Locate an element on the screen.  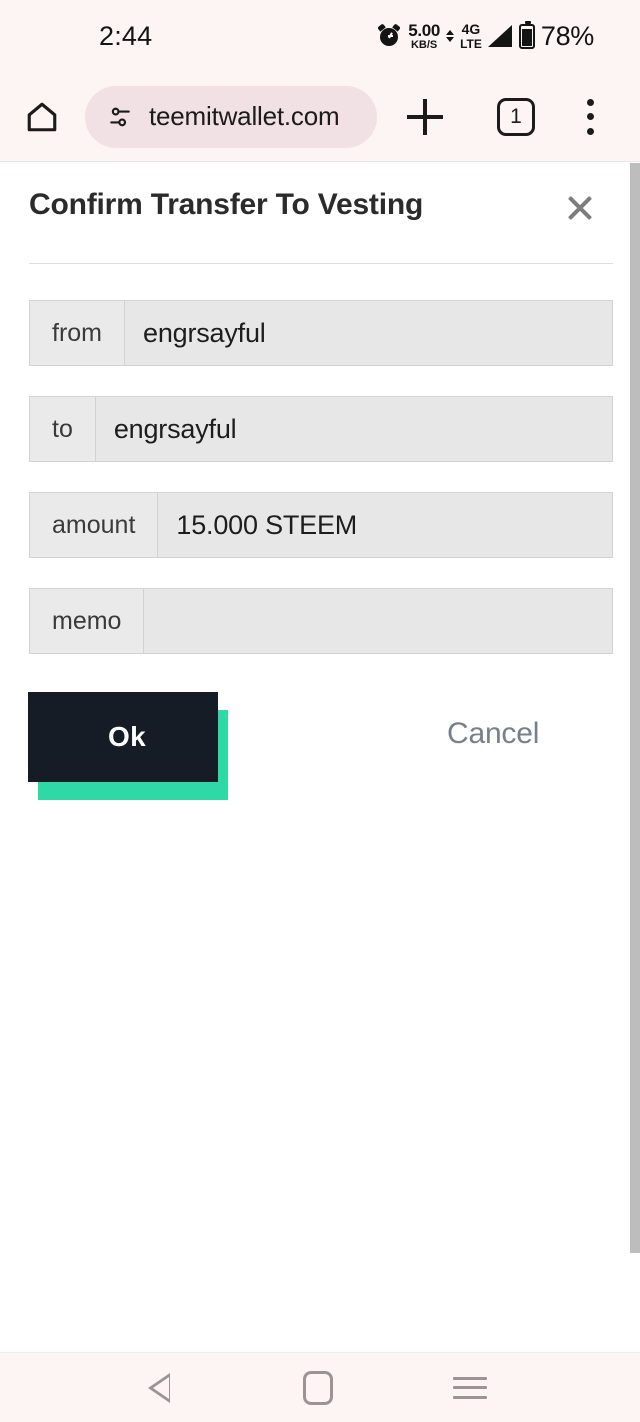
cancel-button: Cancel is located at coordinates (493, 734).